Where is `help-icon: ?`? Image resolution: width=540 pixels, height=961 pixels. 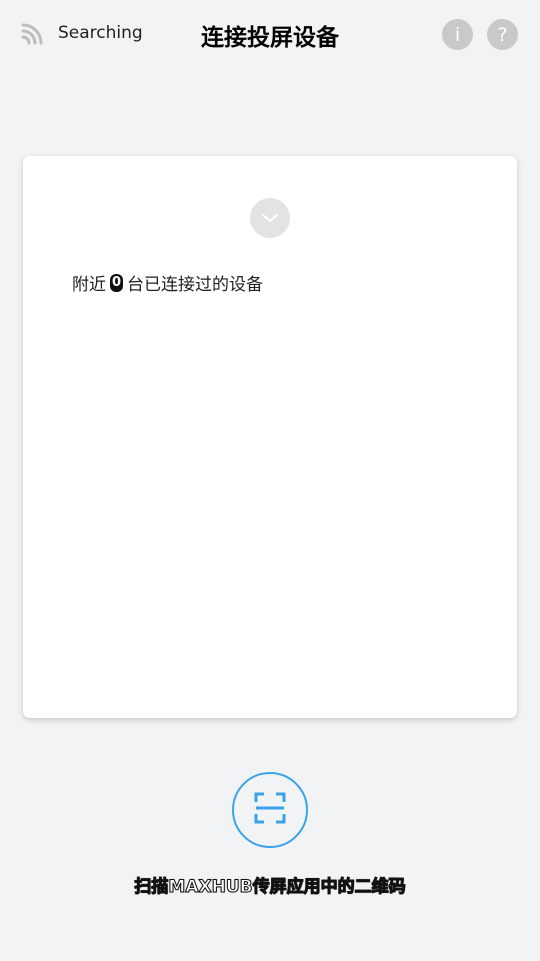 help-icon: ? is located at coordinates (502, 34).